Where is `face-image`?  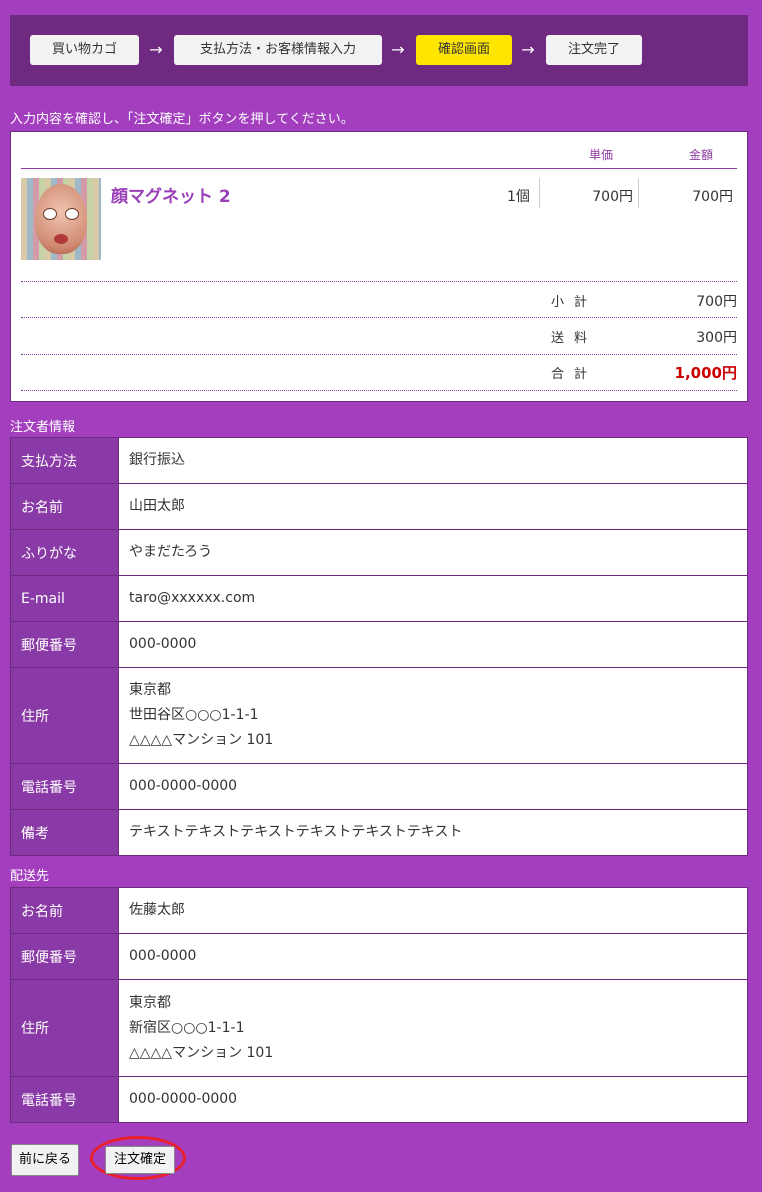
face-image is located at coordinates (61, 219).